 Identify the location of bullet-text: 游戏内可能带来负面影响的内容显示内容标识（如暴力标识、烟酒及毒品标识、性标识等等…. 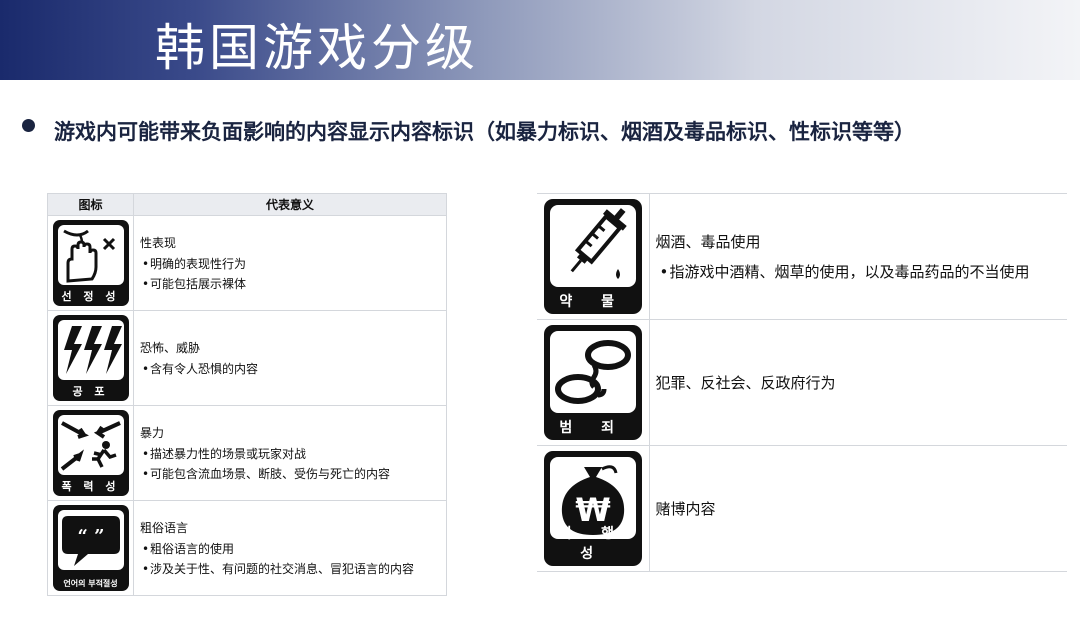
(484, 131).